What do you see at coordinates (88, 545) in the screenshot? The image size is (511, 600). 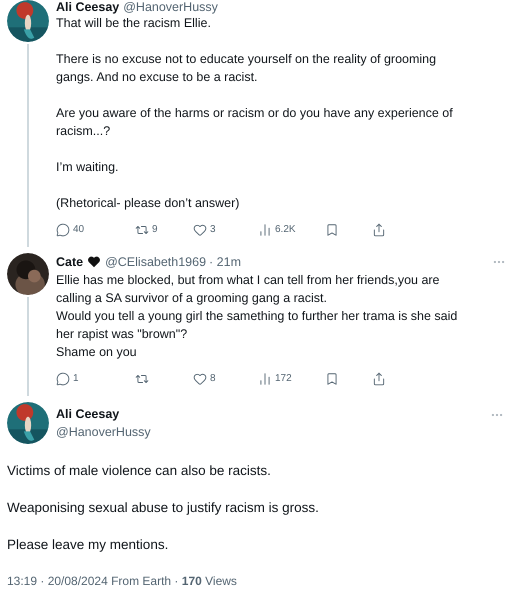 I see `post-text: Please leave my mentions.` at bounding box center [88, 545].